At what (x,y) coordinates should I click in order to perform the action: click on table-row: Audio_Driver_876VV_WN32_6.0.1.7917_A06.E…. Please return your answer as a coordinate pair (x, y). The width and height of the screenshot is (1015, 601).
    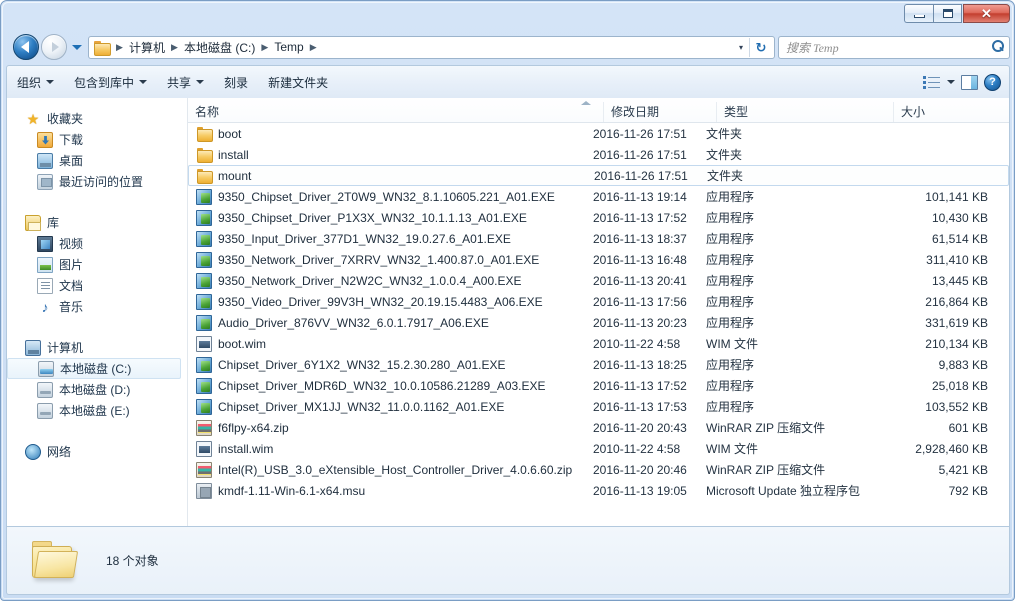
    Looking at the image, I should click on (598, 322).